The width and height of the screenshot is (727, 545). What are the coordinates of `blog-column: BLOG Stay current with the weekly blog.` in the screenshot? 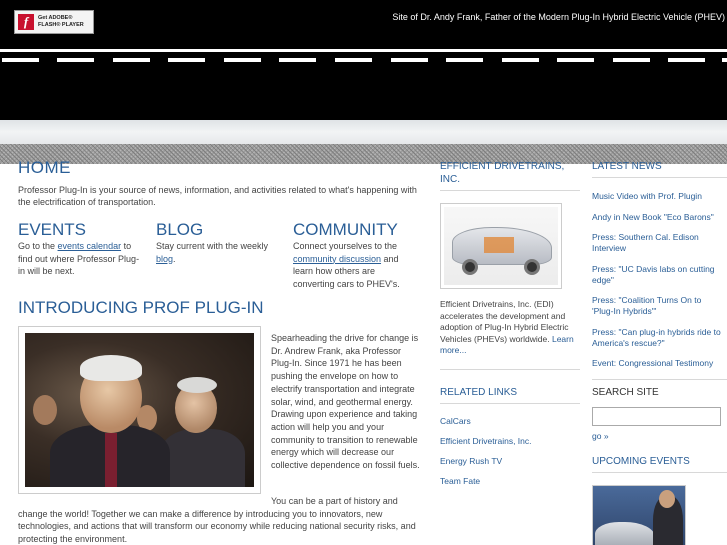 It's located at (218, 242).